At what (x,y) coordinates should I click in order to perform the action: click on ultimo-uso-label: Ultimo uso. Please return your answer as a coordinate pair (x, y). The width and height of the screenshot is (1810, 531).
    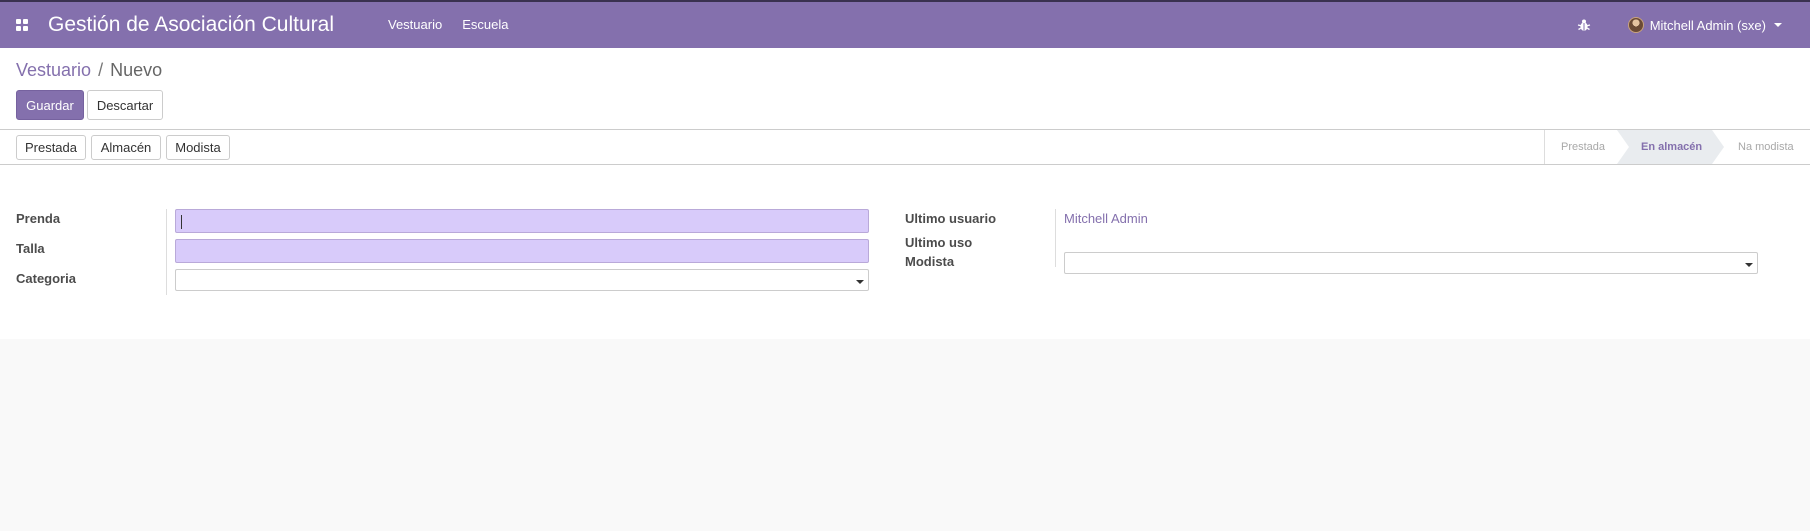
    Looking at the image, I should click on (939, 242).